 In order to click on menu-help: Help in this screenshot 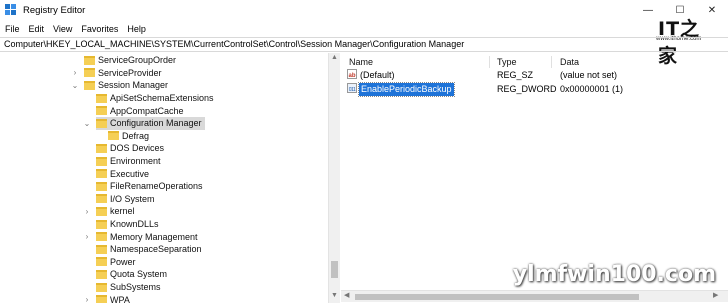, I will do `click(136, 29)`.